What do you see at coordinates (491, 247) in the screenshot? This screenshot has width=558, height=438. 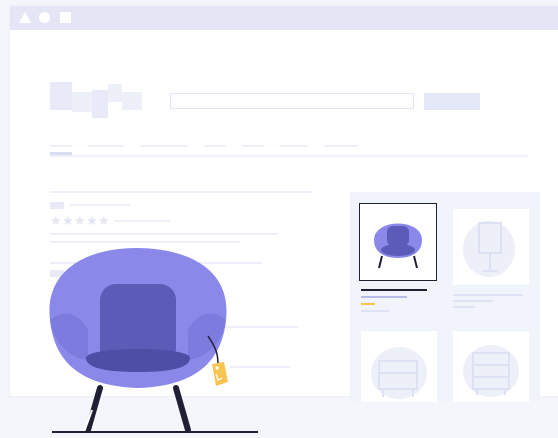 I see `floor-lamp-thumbnail-icon` at bounding box center [491, 247].